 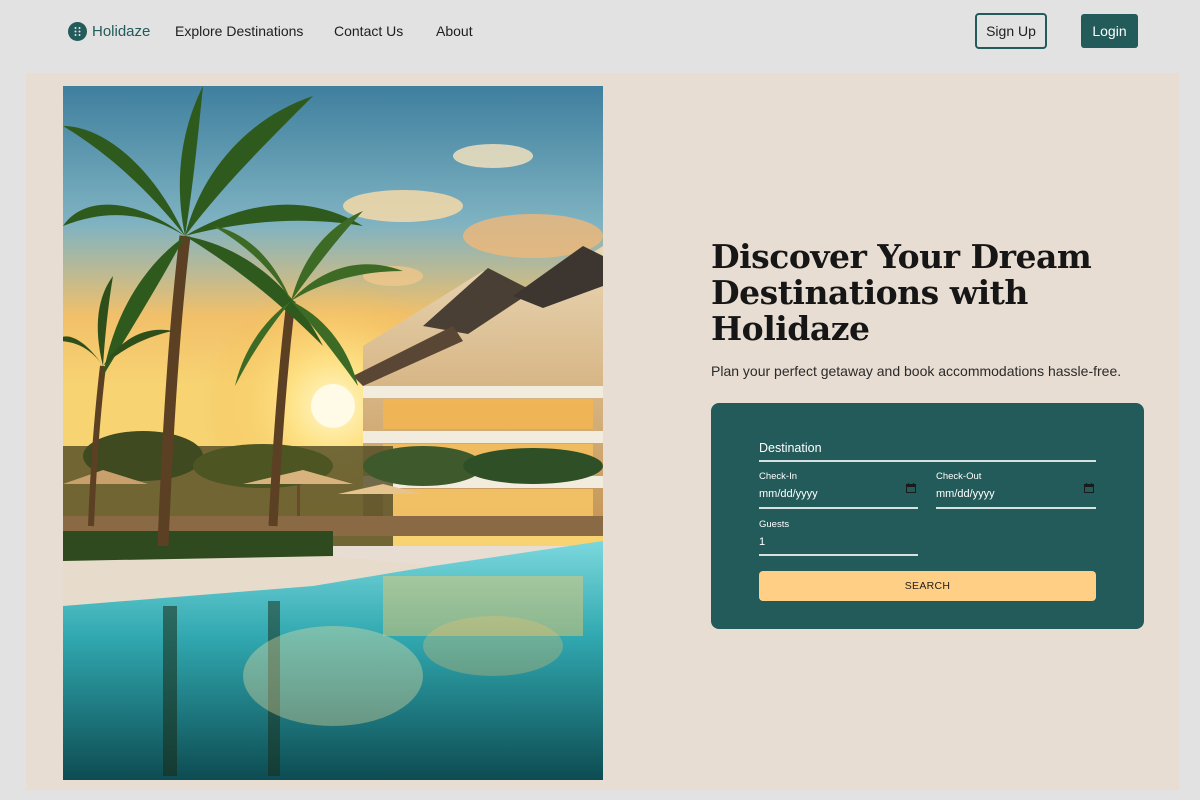 I want to click on check-out-value: mm/dd/yyyy, so click(x=965, y=494).